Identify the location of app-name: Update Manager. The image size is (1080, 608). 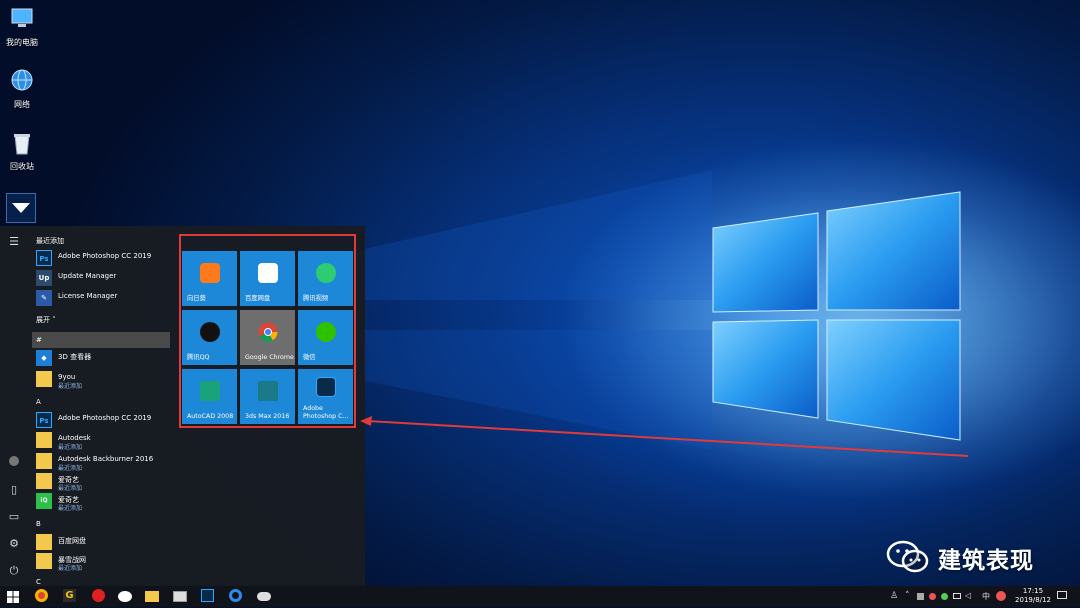
(87, 276).